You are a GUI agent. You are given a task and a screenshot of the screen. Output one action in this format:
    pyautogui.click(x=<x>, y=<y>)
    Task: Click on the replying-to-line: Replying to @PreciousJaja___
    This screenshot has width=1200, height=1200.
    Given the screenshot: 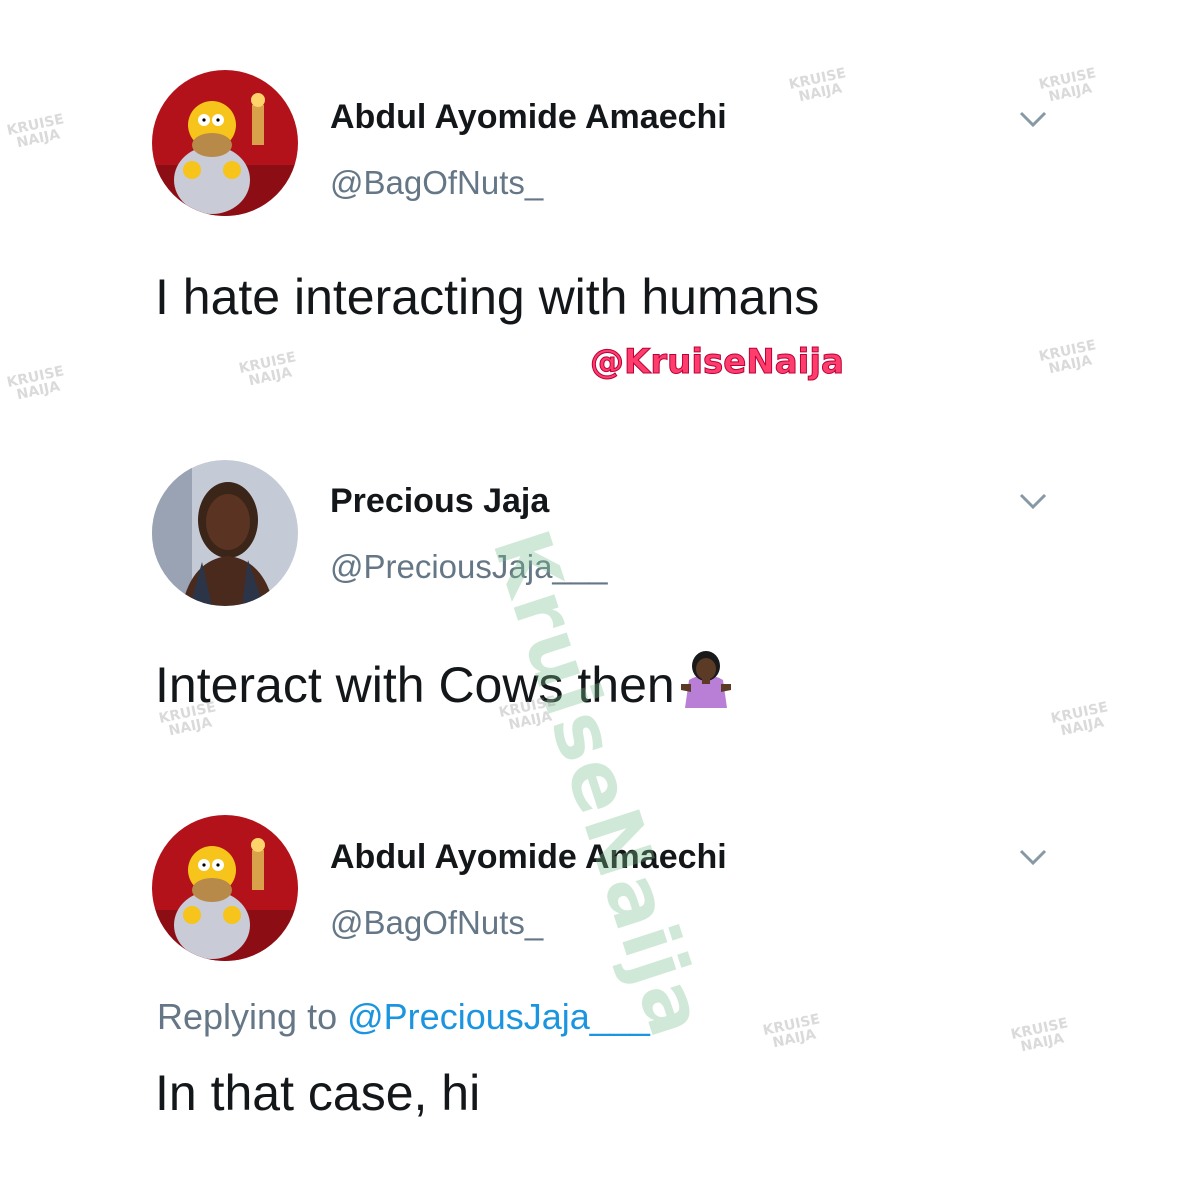 What is the action you would take?
    pyautogui.click(x=403, y=1017)
    